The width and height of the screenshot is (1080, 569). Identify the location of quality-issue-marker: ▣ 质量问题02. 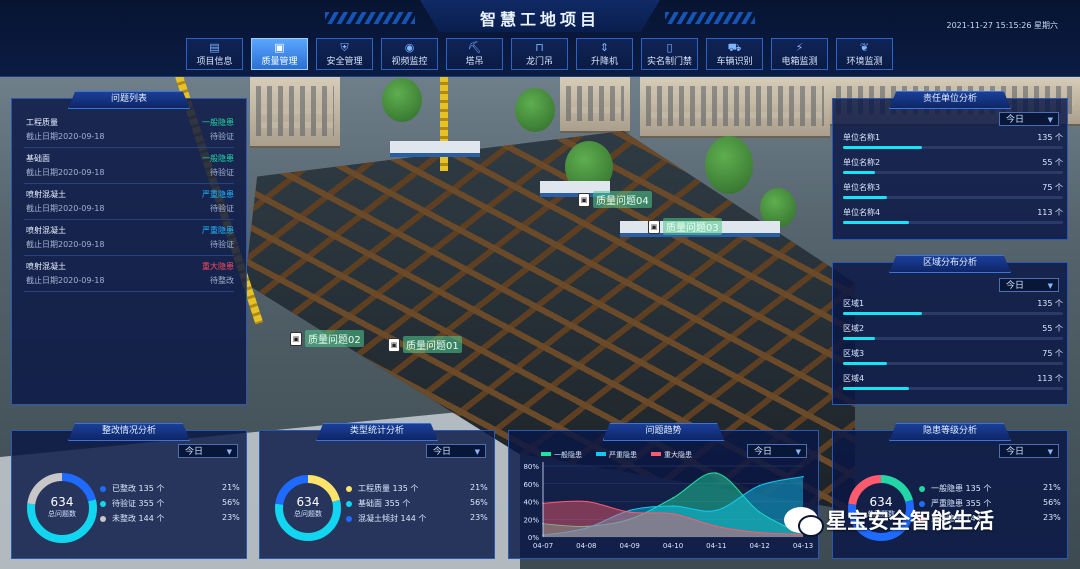
(327, 338).